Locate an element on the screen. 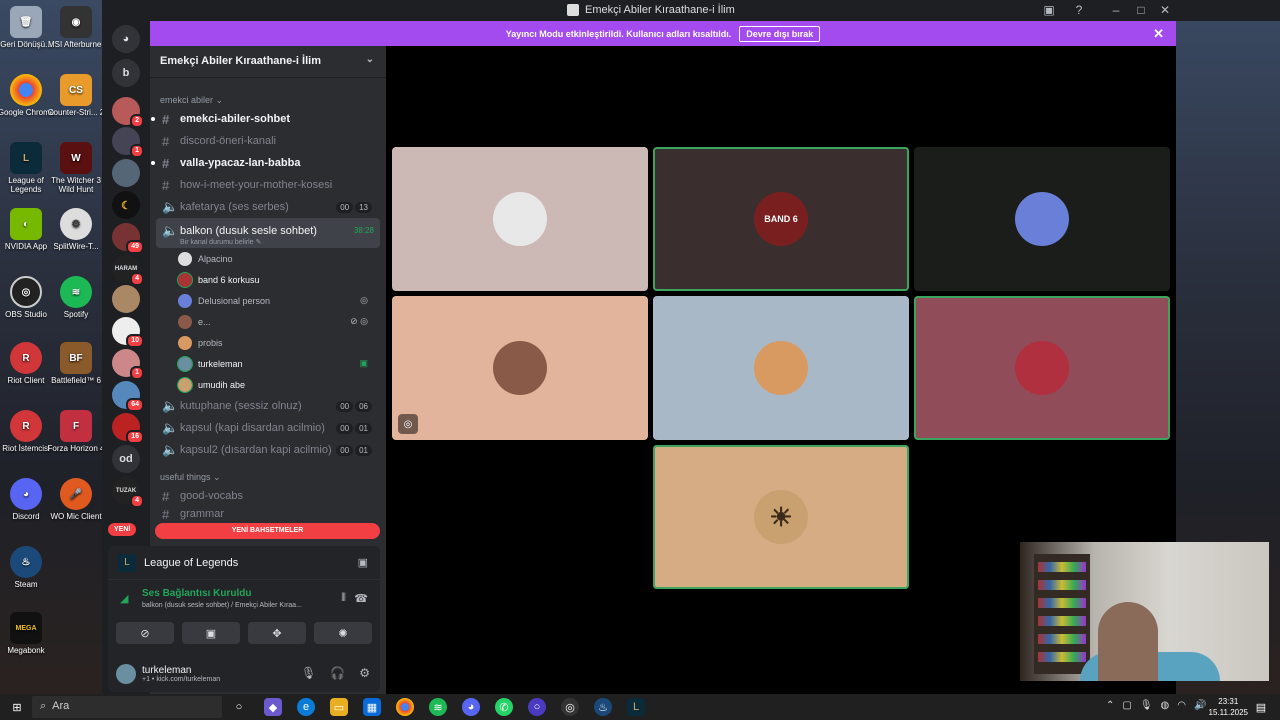 The width and height of the screenshot is (1280, 720). channel-item: # good-vocabs is located at coordinates (268, 496).